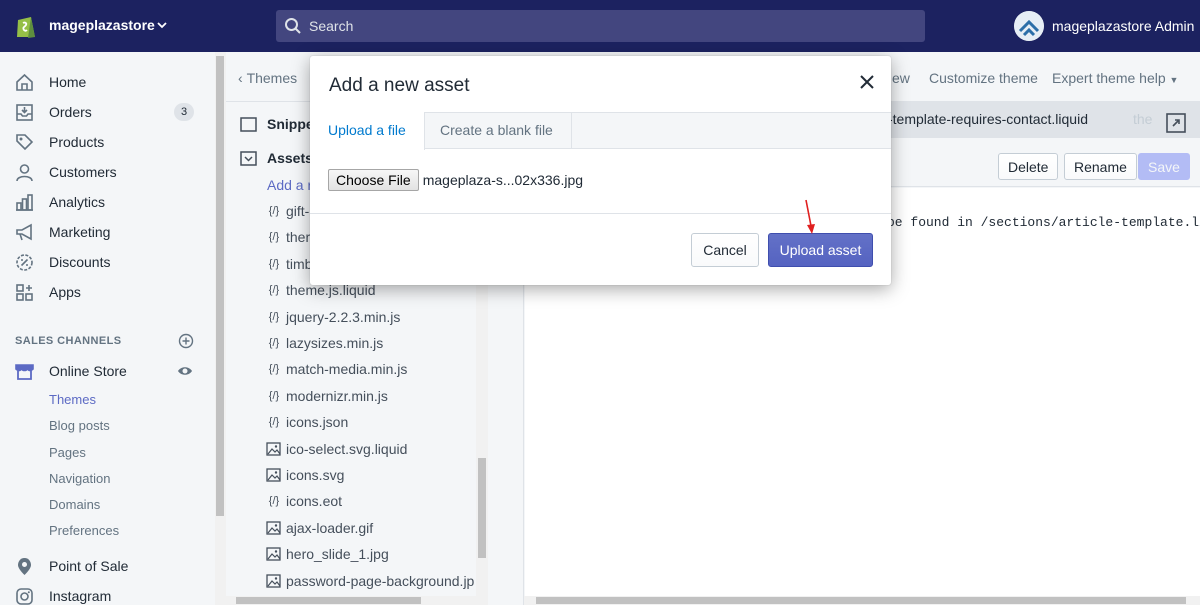 This screenshot has height=605, width=1200. Describe the element at coordinates (102, 25) in the screenshot. I see `store-name: mageplazastore` at that location.